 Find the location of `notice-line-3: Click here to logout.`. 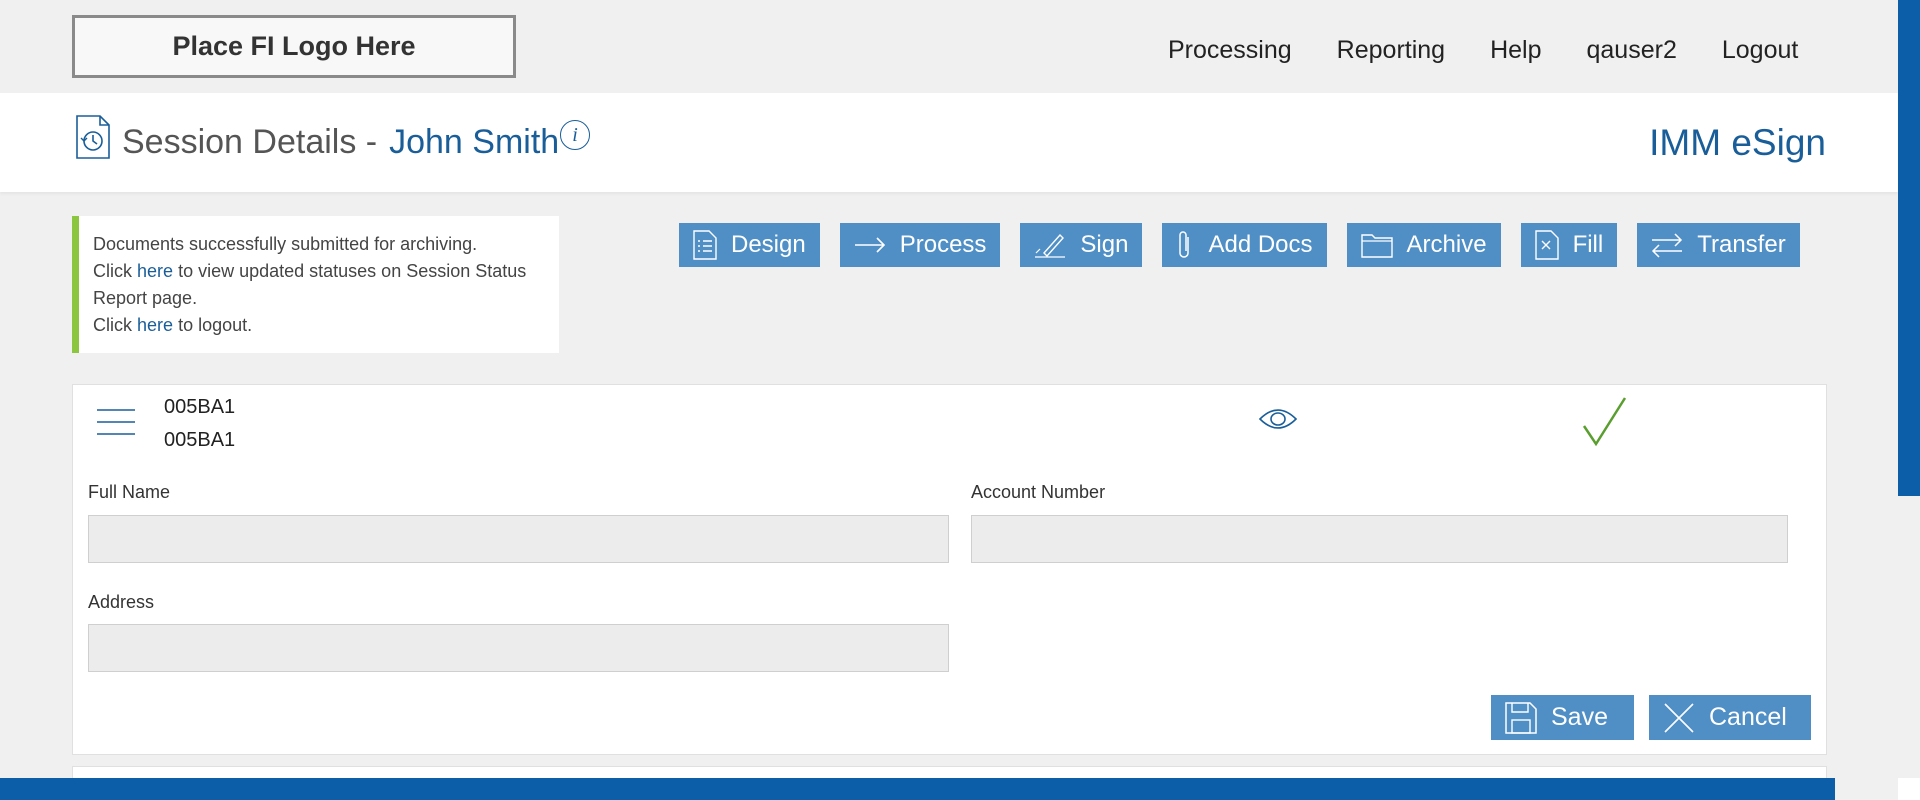

notice-line-3: Click here to logout. is located at coordinates (326, 325).